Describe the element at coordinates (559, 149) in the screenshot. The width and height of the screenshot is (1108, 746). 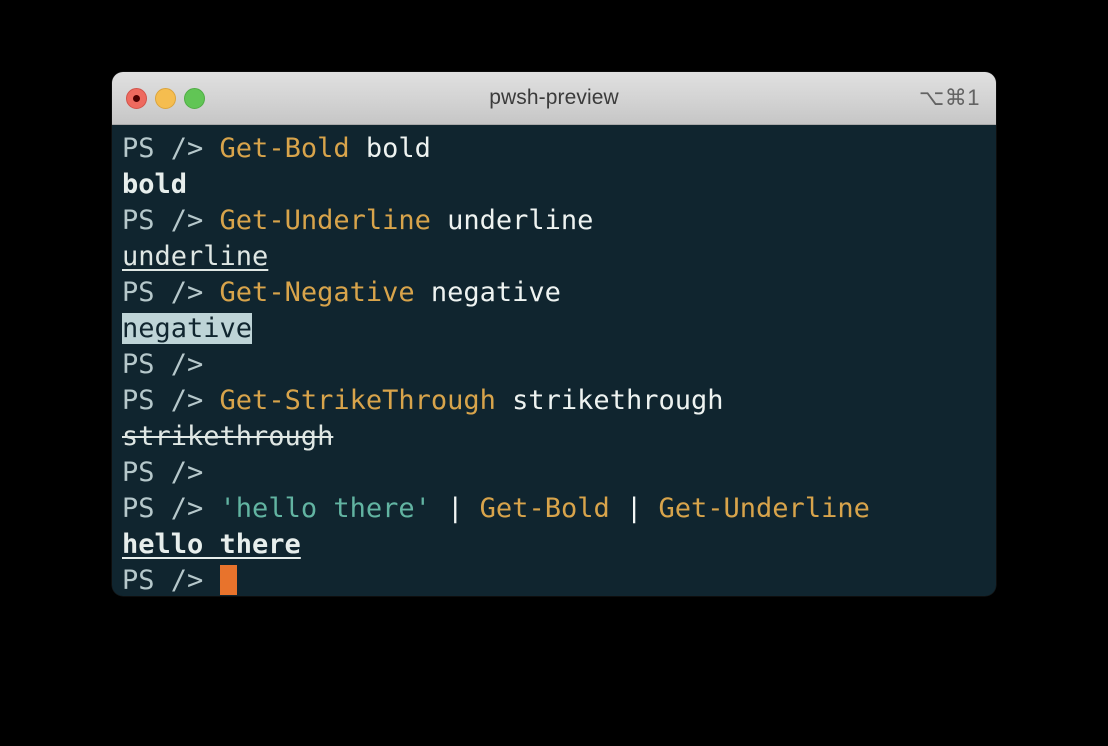
I see `terminal-line: PS /> Get-Bold bold` at that location.